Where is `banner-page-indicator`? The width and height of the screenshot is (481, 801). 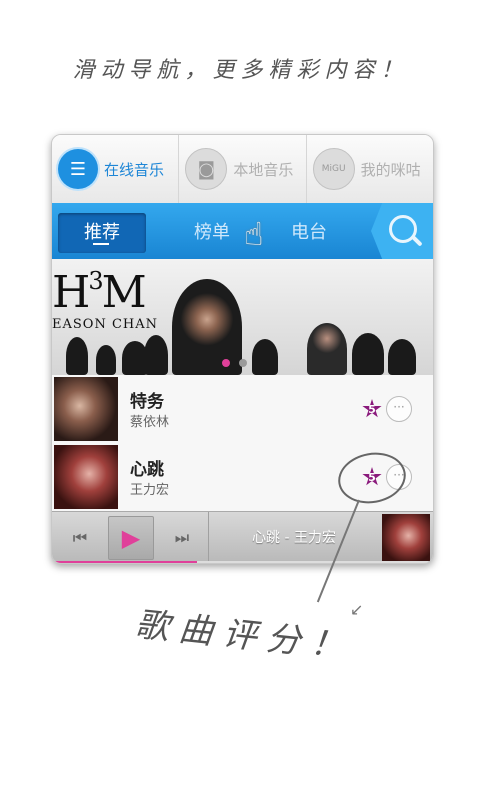
banner-page-indicator is located at coordinates (234, 363).